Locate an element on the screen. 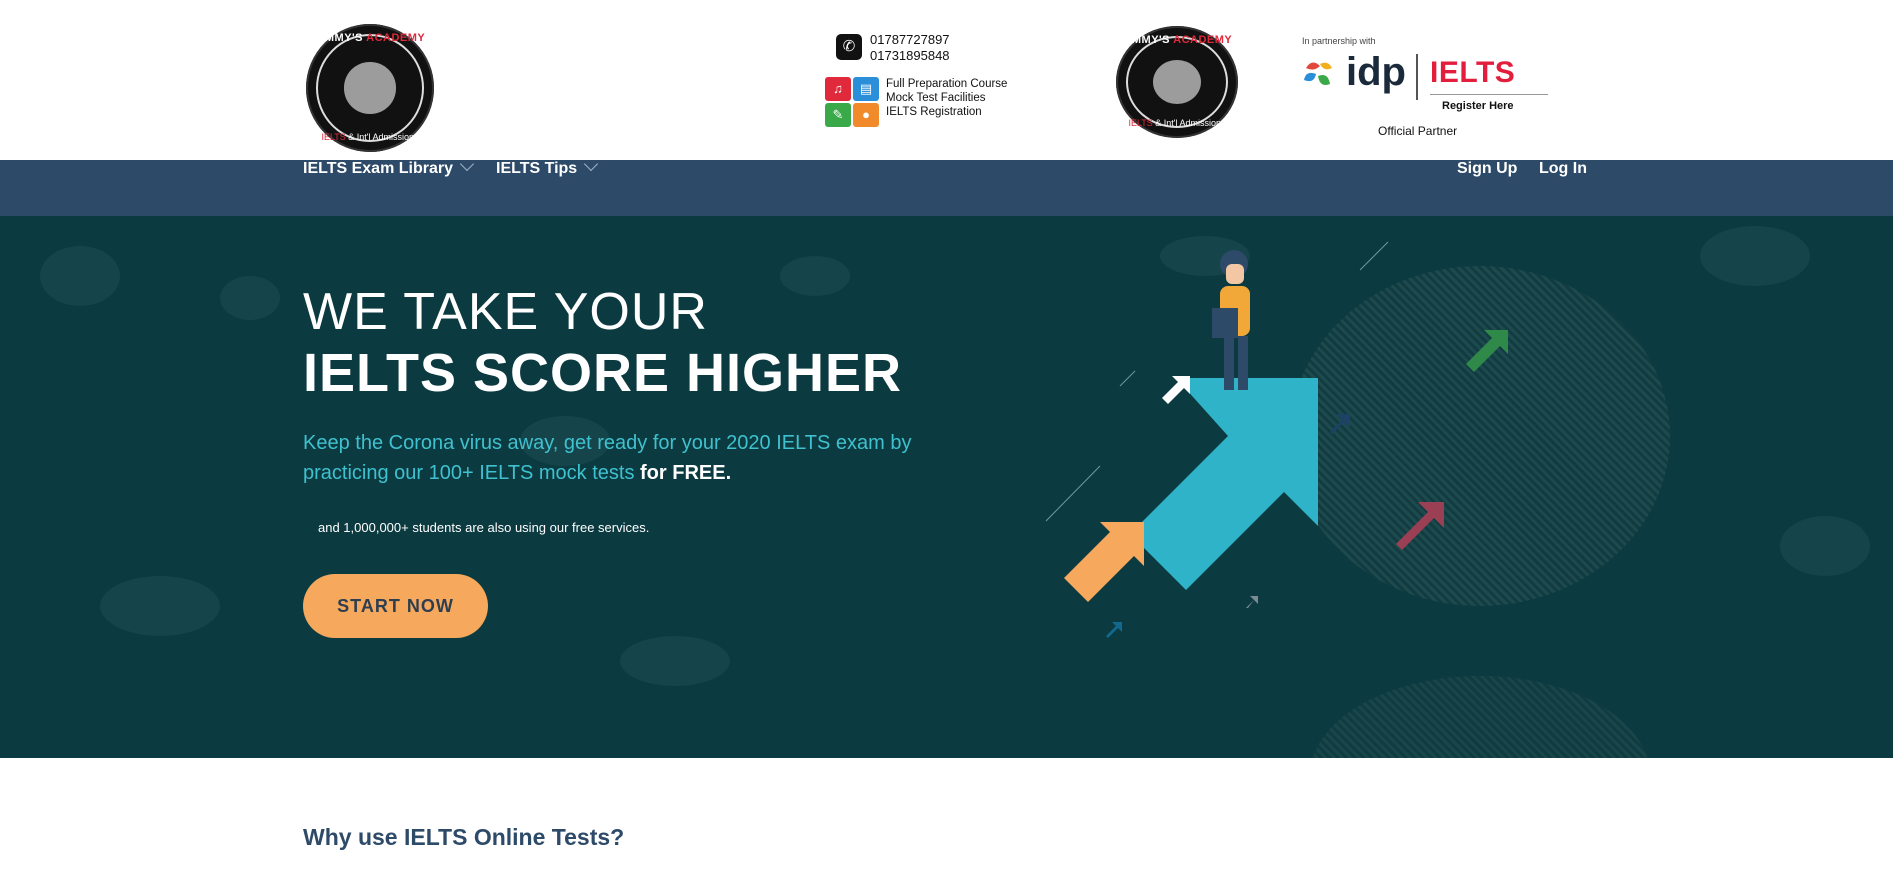 Image resolution: width=1893 pixels, height=895 pixels. globe-icon is located at coordinates (370, 88).